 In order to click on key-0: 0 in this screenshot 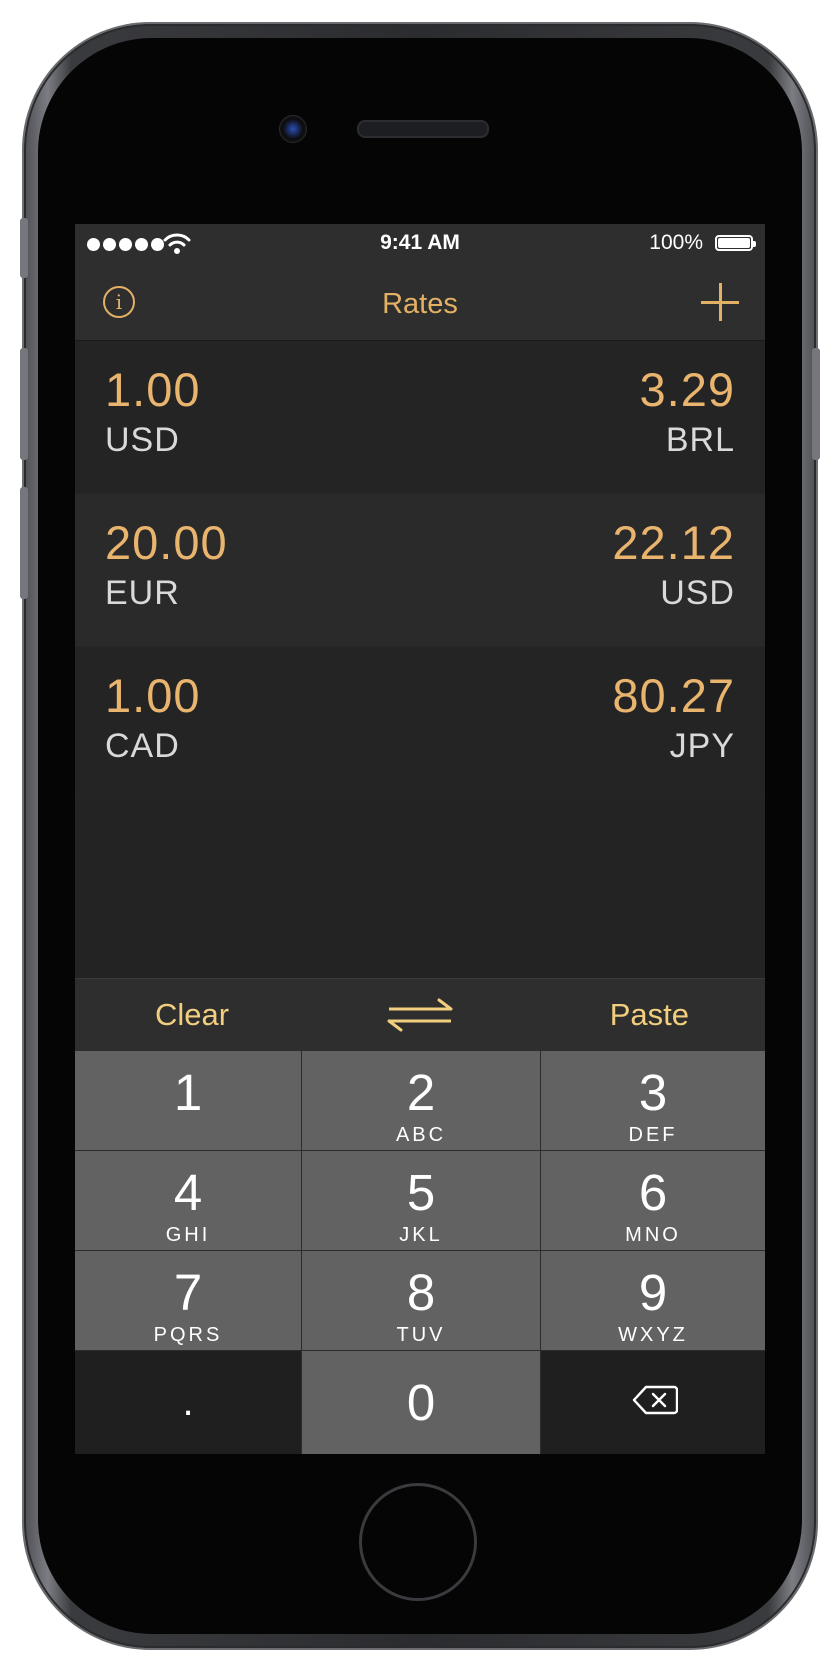, I will do `click(421, 1402)`.